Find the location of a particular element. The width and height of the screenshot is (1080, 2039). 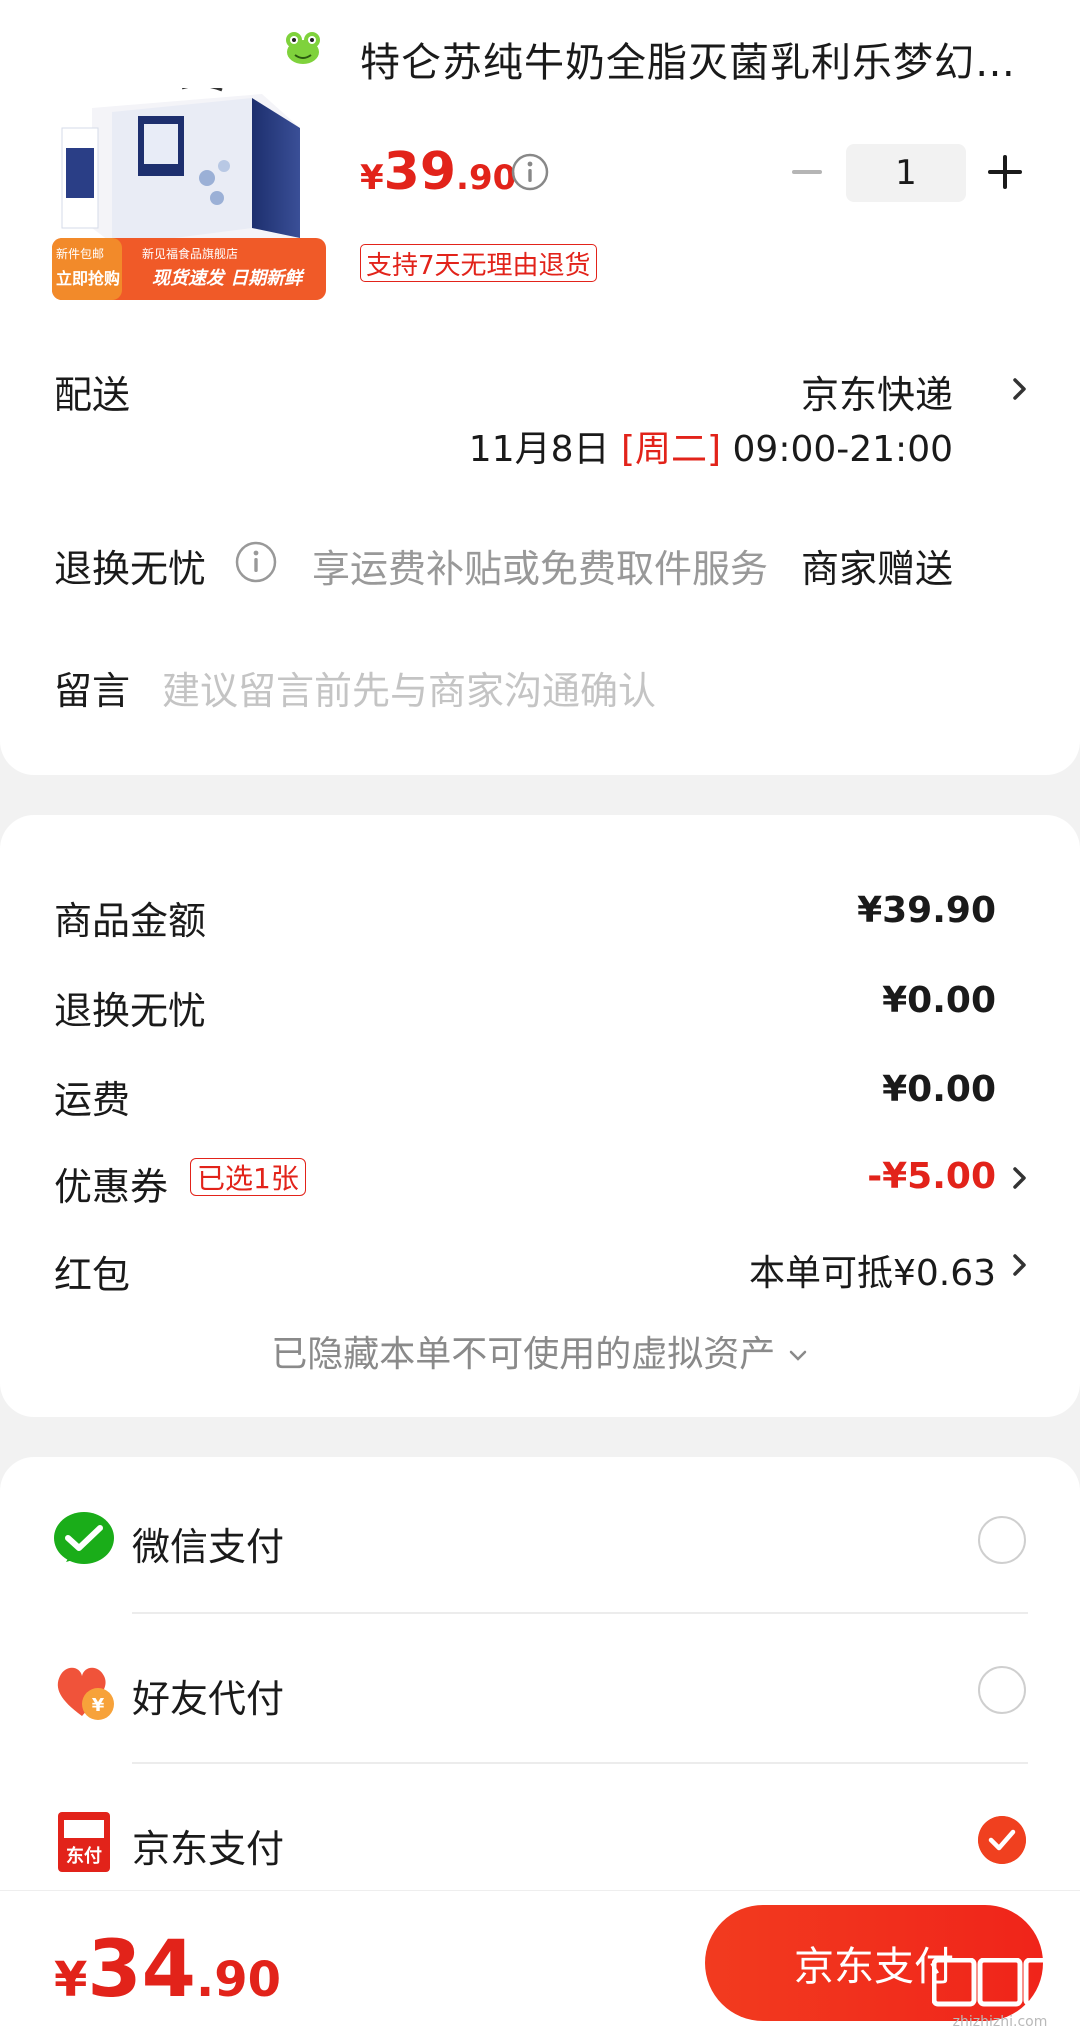

delivery-label: 配送 is located at coordinates (92, 395).